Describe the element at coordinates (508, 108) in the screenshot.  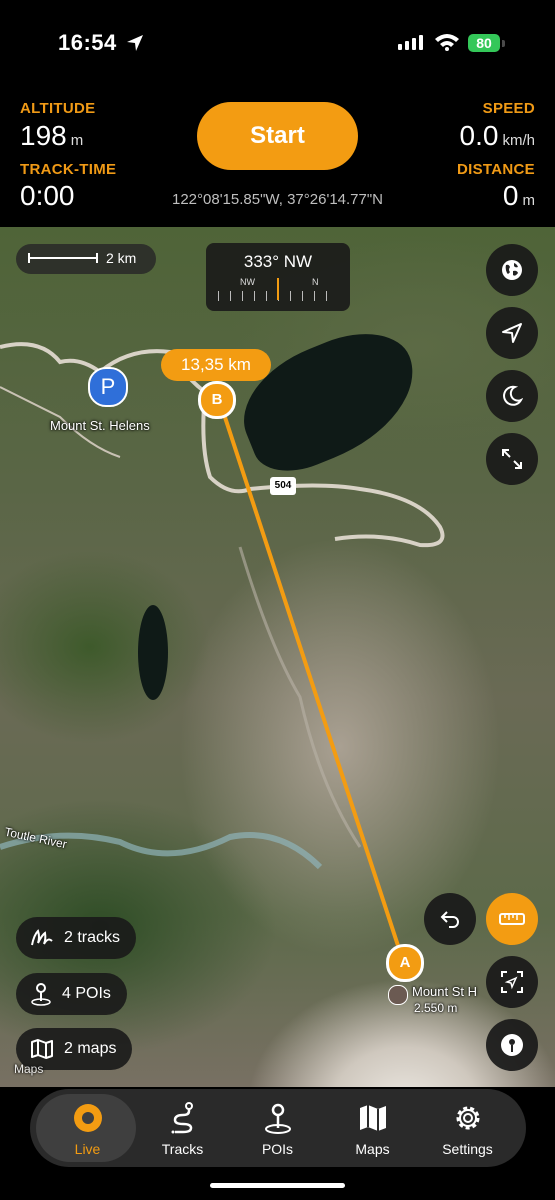
I see `speed-label: SPEED` at that location.